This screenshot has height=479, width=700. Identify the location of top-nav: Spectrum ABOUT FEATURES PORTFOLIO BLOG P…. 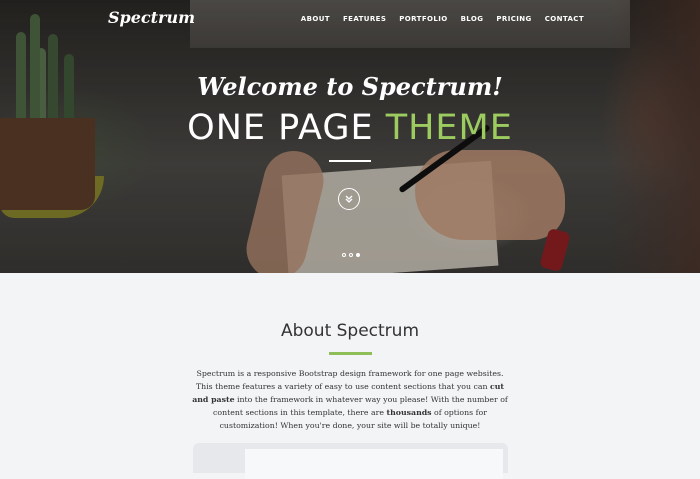
(350, 19).